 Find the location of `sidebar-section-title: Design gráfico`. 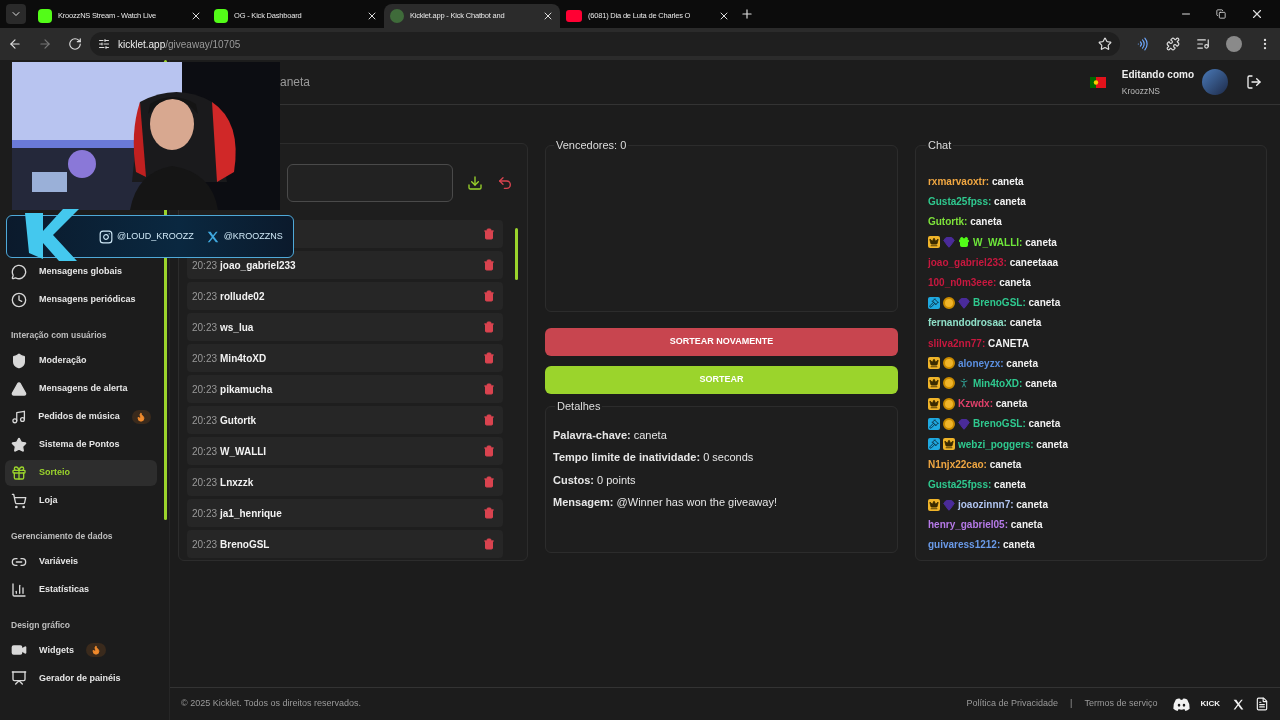

sidebar-section-title: Design gráfico is located at coordinates (41, 625).